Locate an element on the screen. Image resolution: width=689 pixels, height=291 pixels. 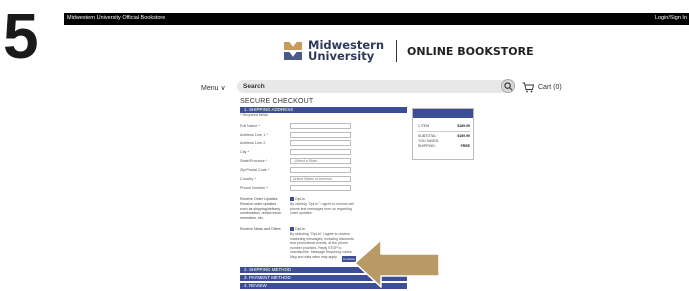
continue-button: Continue is located at coordinates (349, 259).